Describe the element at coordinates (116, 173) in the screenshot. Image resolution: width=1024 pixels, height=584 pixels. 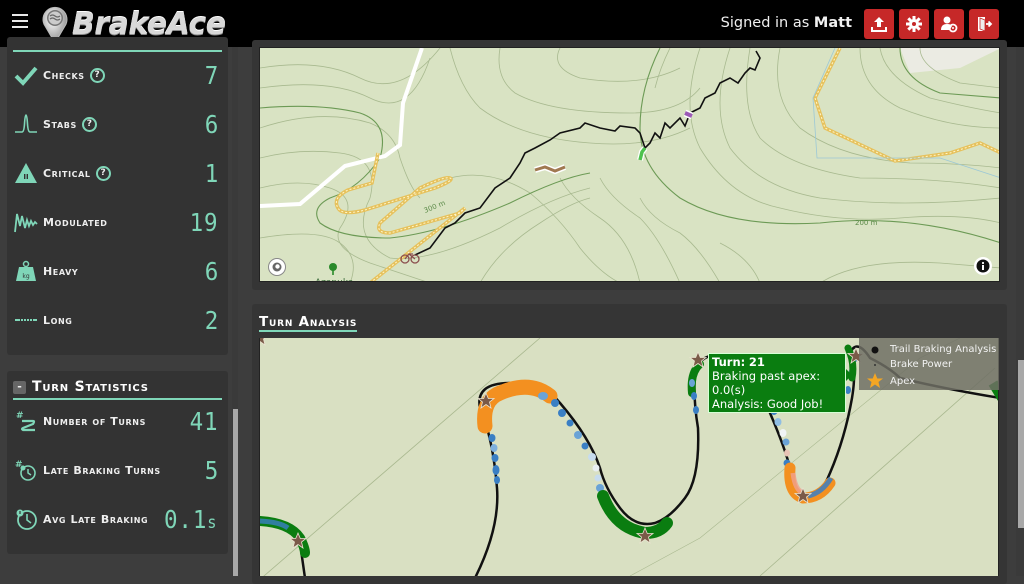
I see `stat-row-critical: Critical ? 1` at that location.